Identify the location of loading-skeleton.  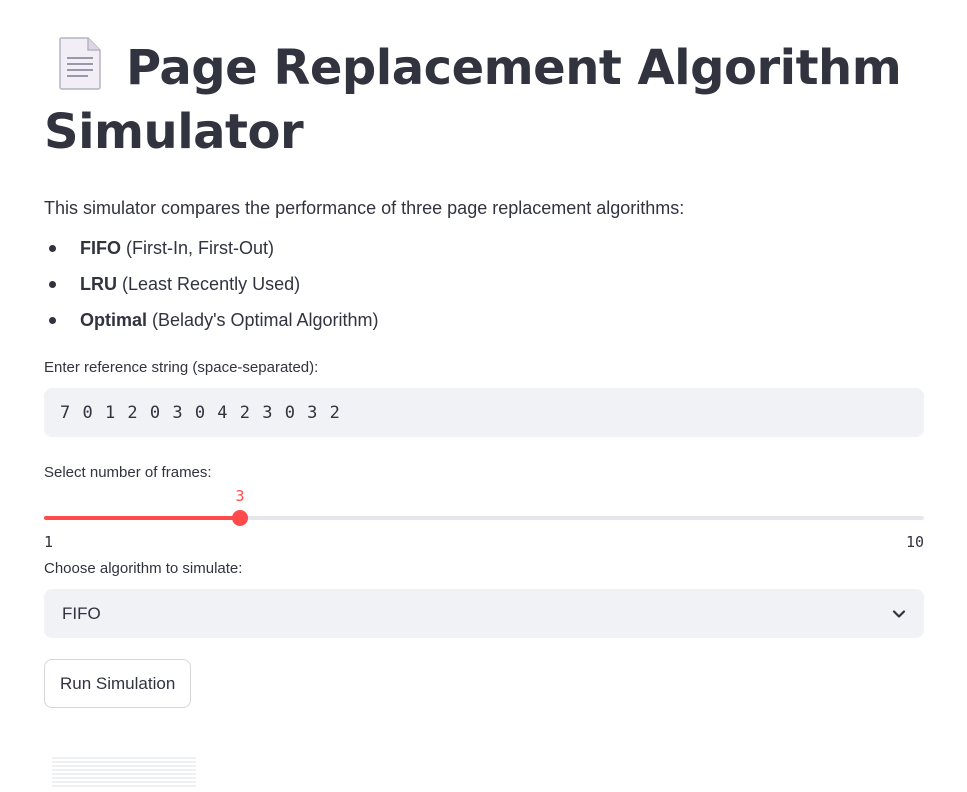
(124, 772).